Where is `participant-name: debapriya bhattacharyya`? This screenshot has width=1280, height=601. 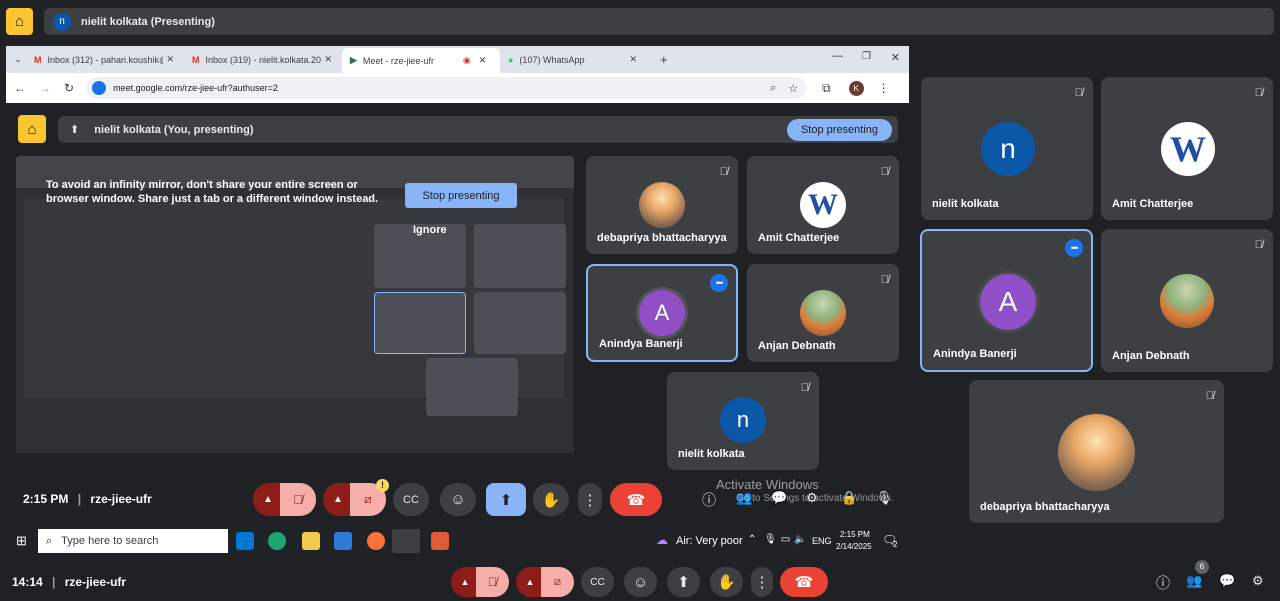 participant-name: debapriya bhattacharyya is located at coordinates (662, 238).